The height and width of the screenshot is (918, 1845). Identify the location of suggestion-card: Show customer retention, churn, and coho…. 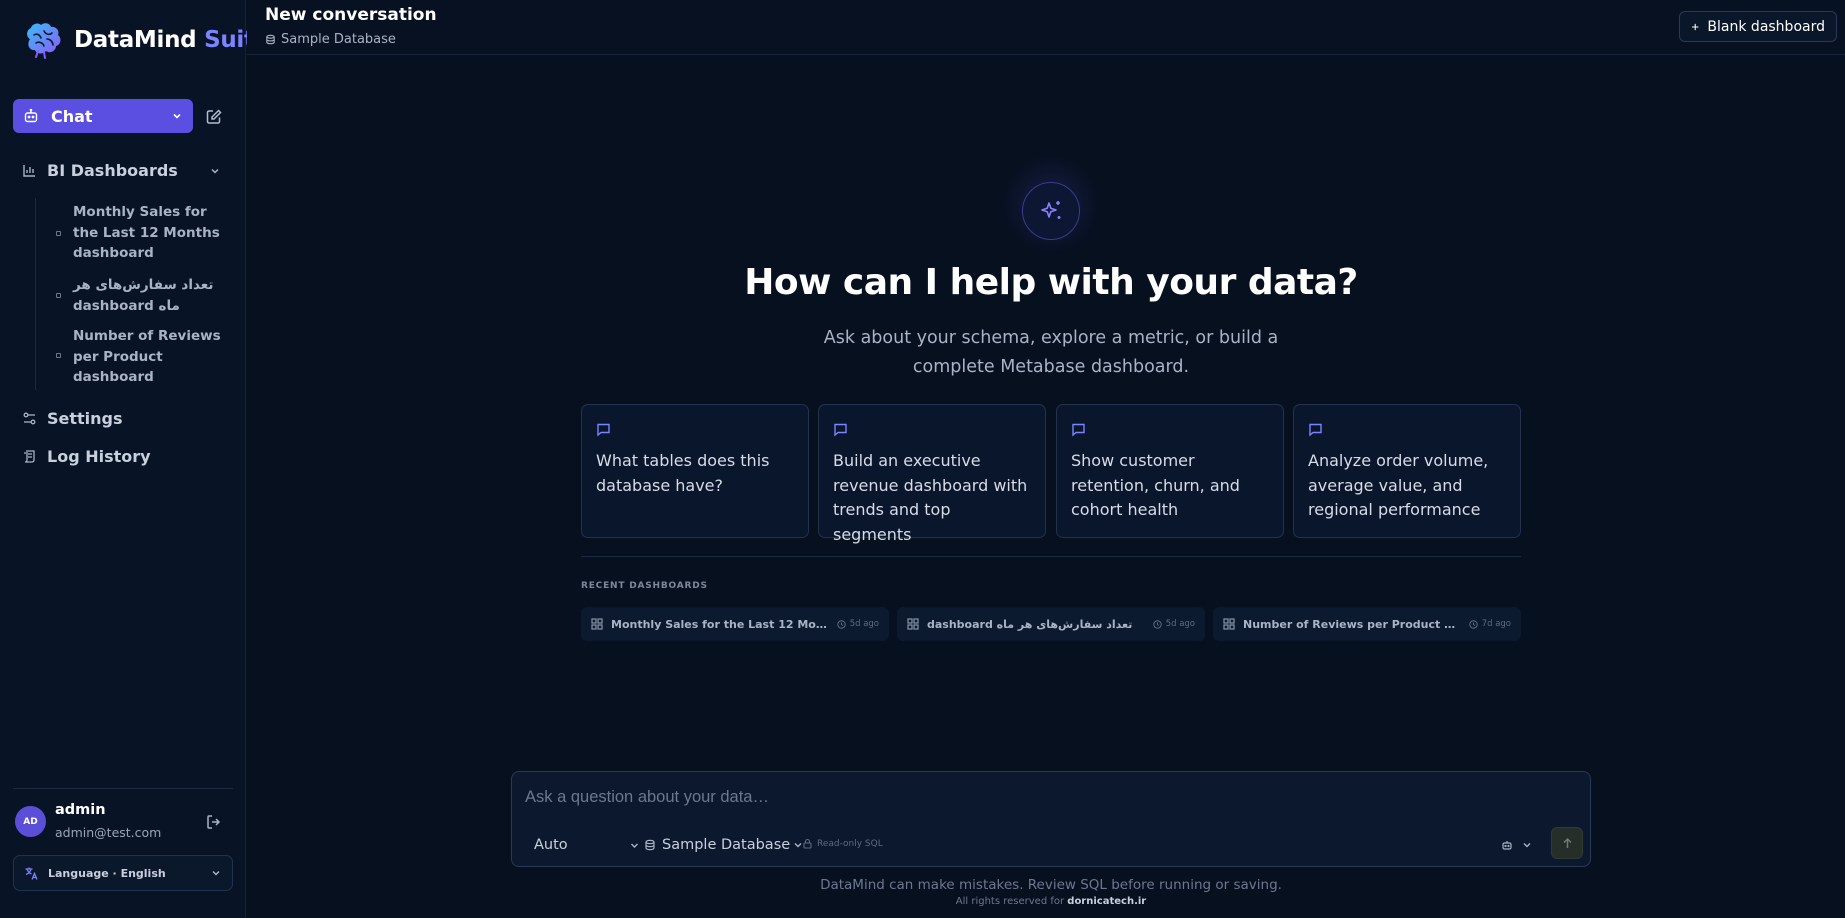
(1170, 471).